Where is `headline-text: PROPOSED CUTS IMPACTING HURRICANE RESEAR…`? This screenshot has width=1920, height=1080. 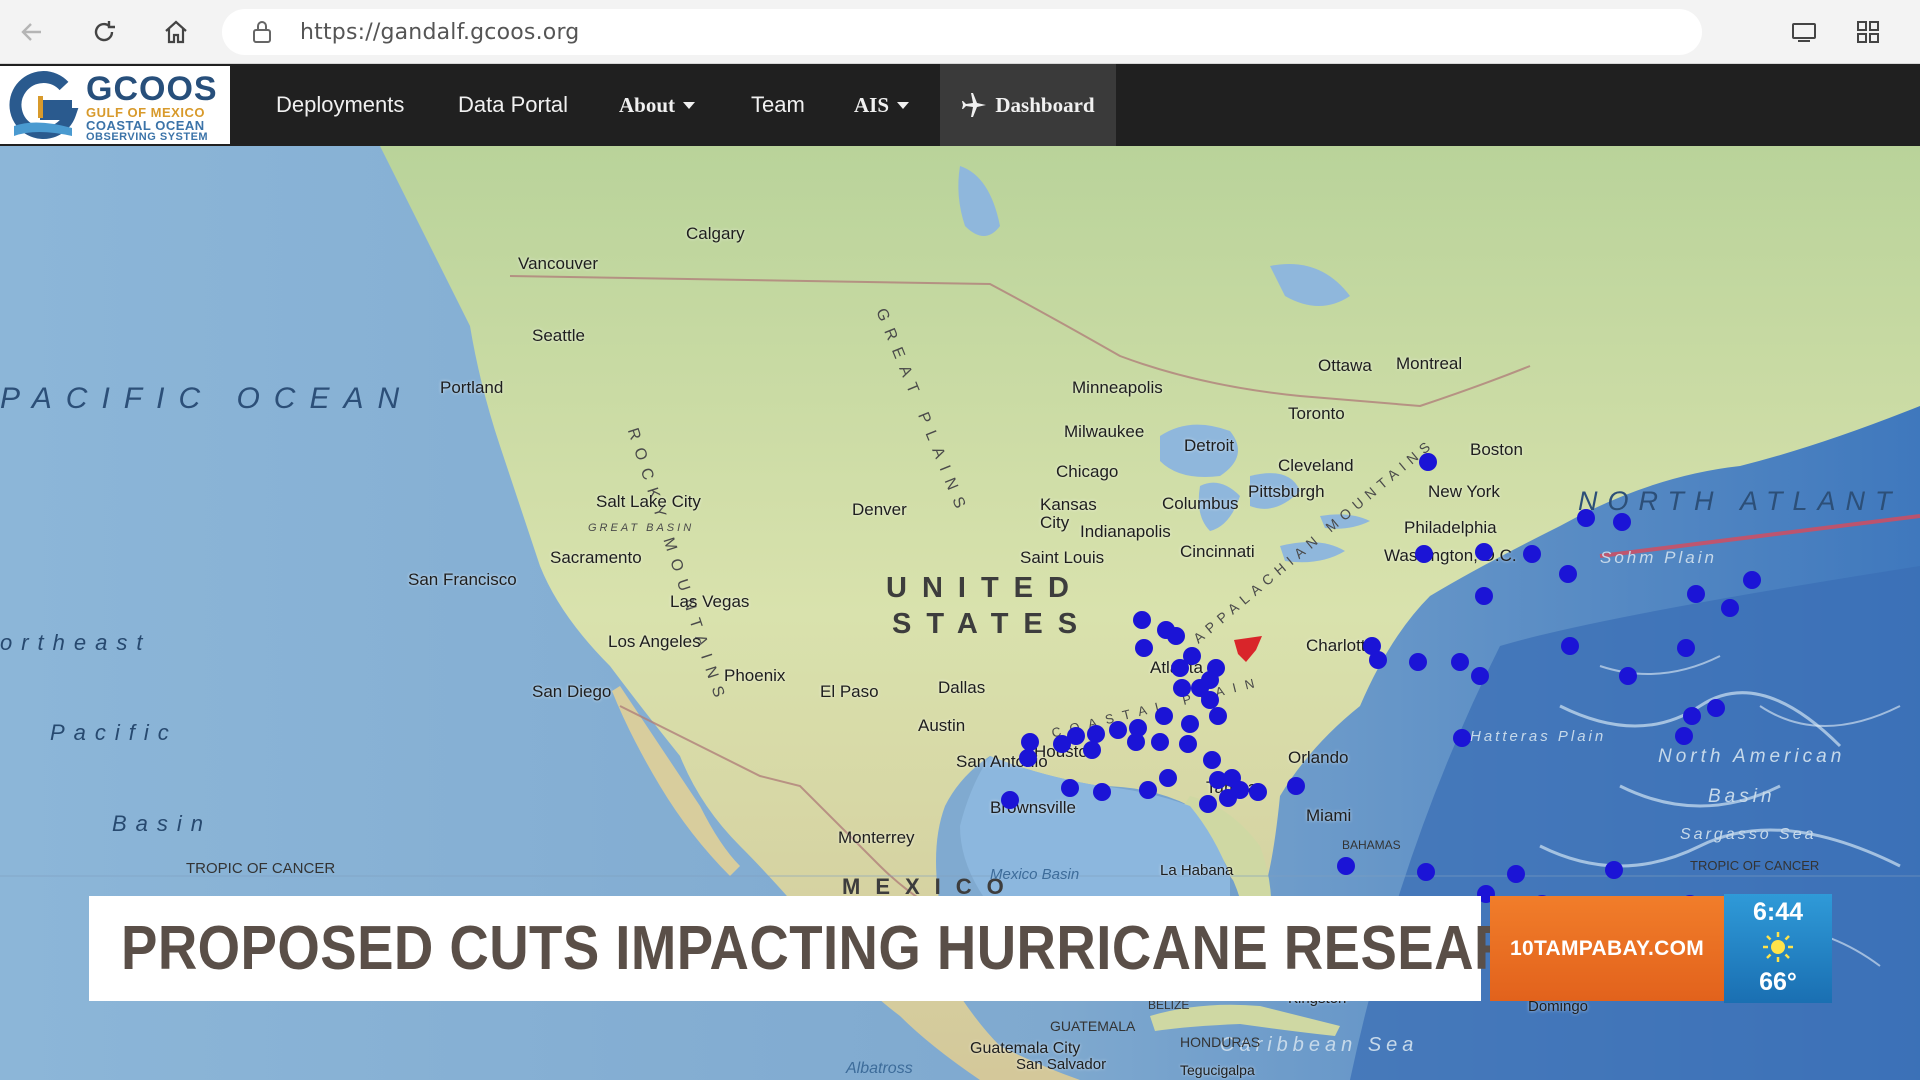 headline-text: PROPOSED CUTS IMPACTING HURRICANE RESEAR… is located at coordinates (857, 948).